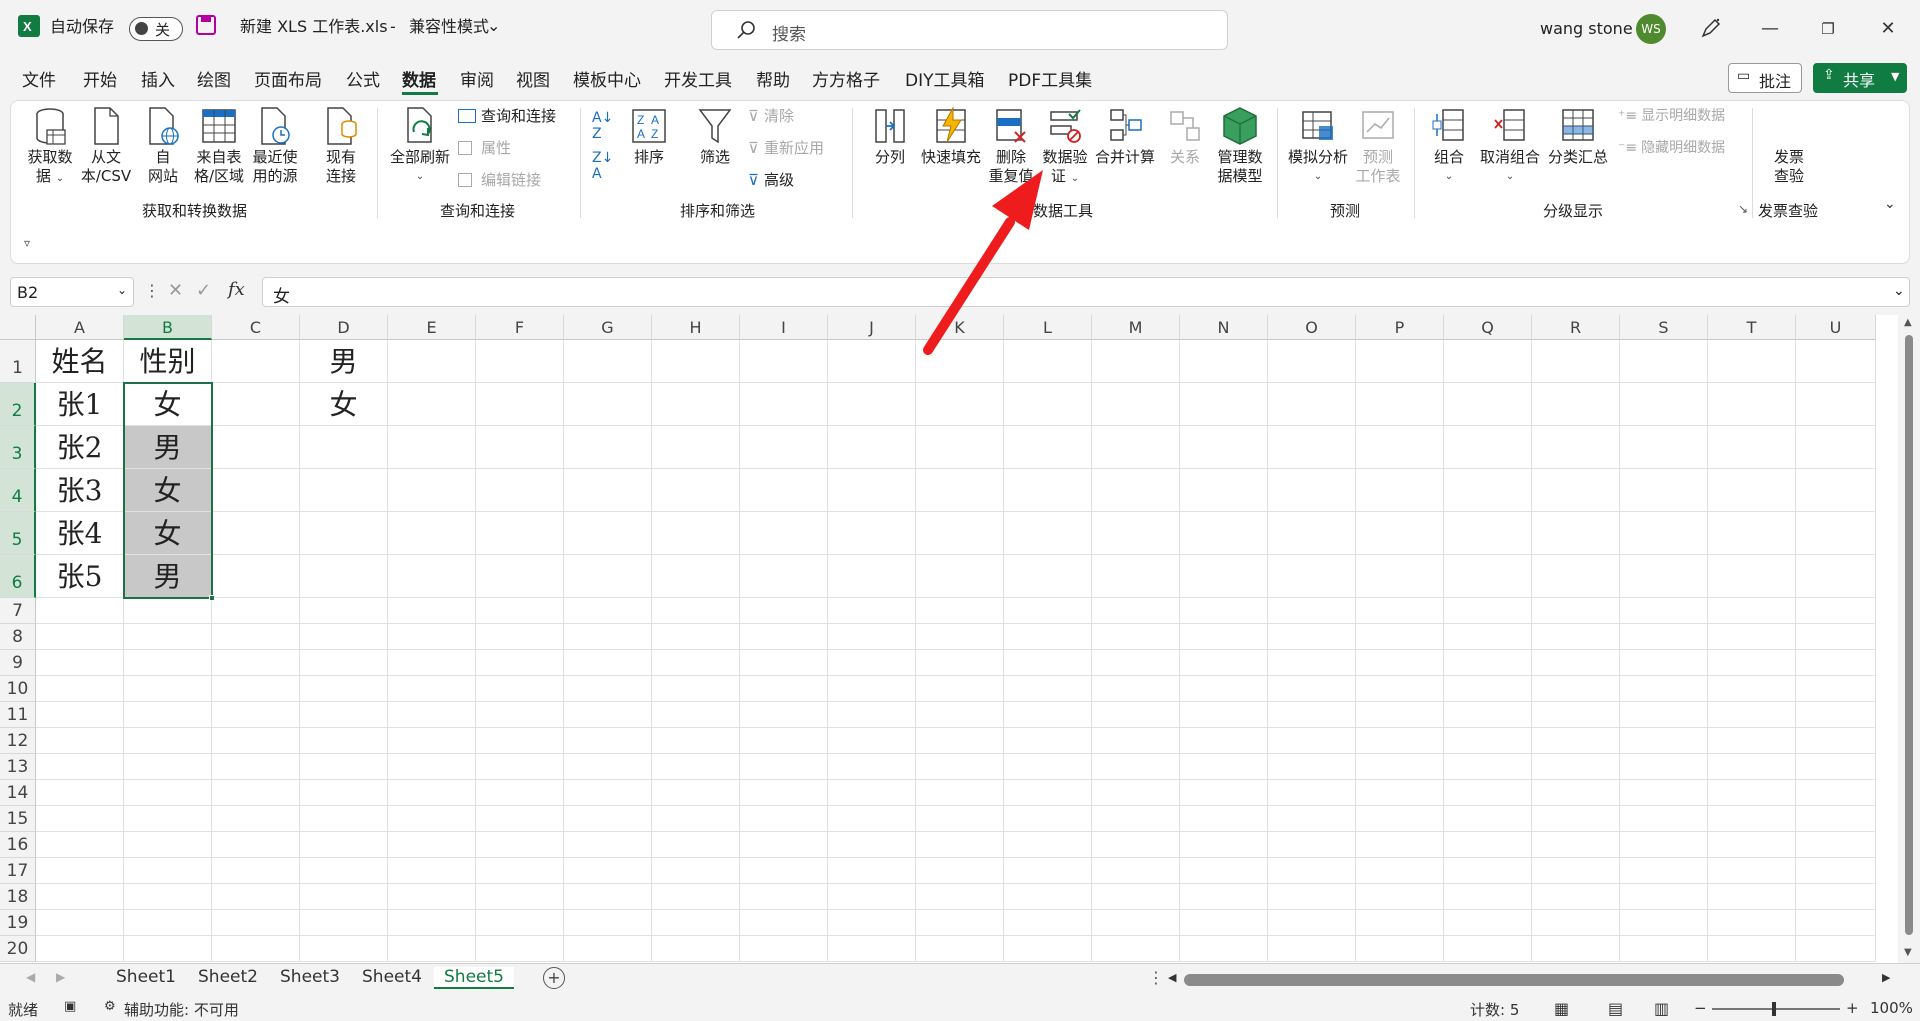  What do you see at coordinates (1664, 637) in the screenshot?
I see `cell-s8` at bounding box center [1664, 637].